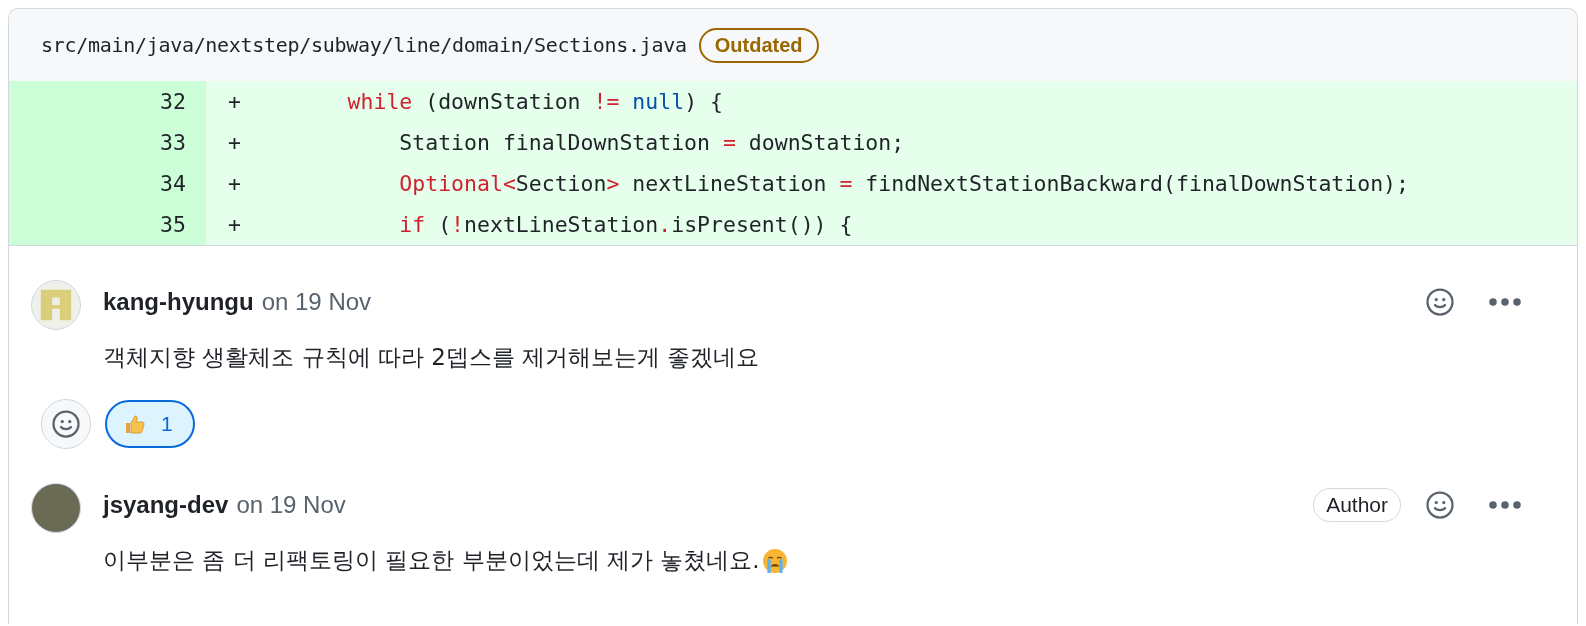 This screenshot has width=1586, height=626. What do you see at coordinates (107, 224) in the screenshot?
I see `line-number: 35` at bounding box center [107, 224].